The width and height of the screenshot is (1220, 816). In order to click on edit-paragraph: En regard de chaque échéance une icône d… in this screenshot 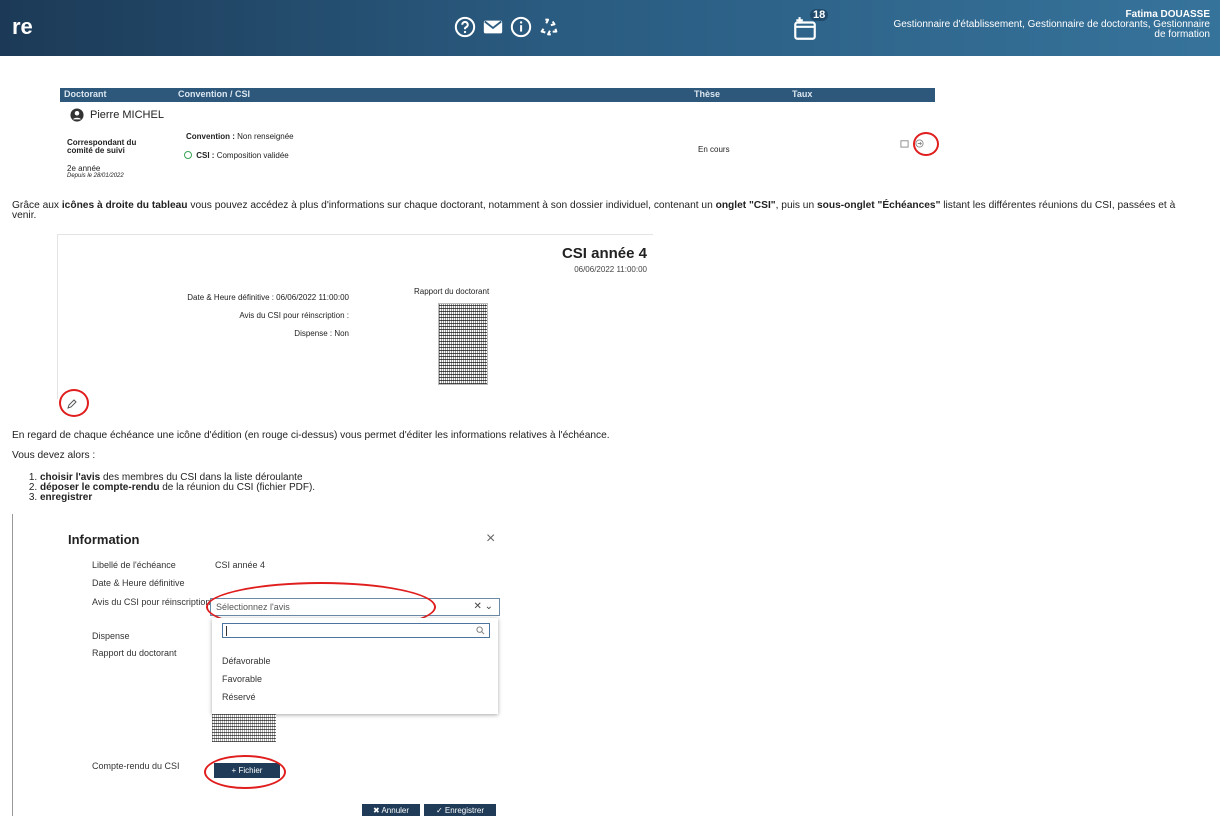, I will do `click(311, 435)`.